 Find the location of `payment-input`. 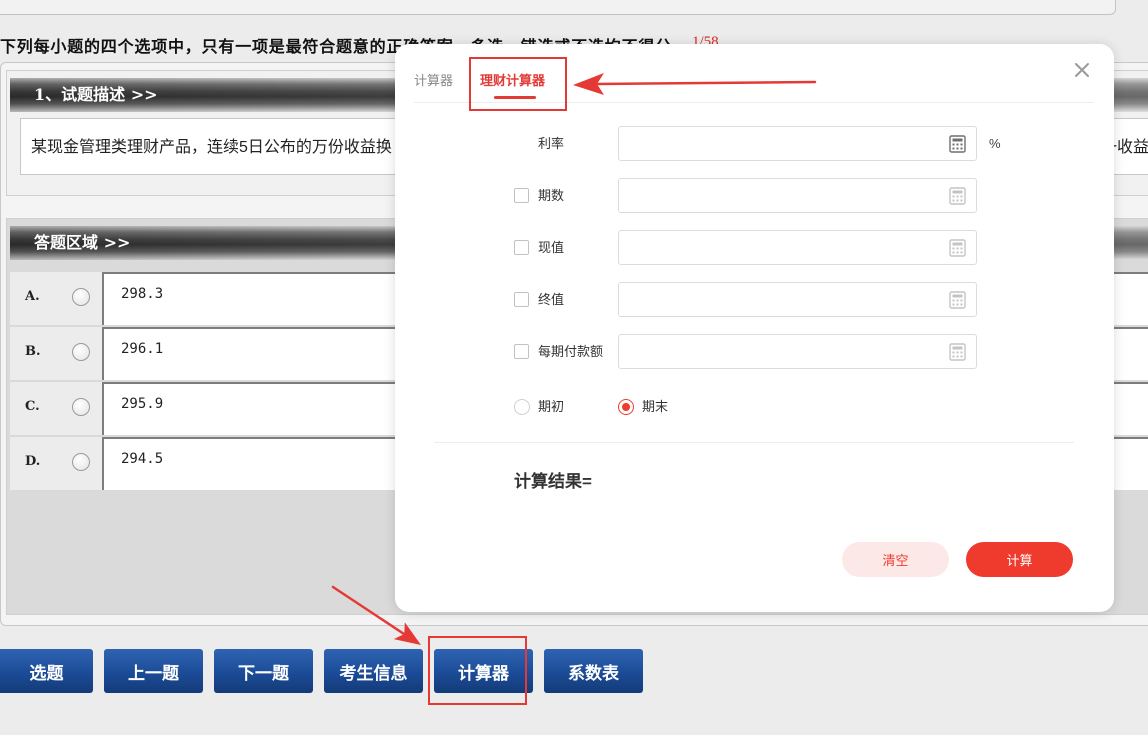

payment-input is located at coordinates (797, 351).